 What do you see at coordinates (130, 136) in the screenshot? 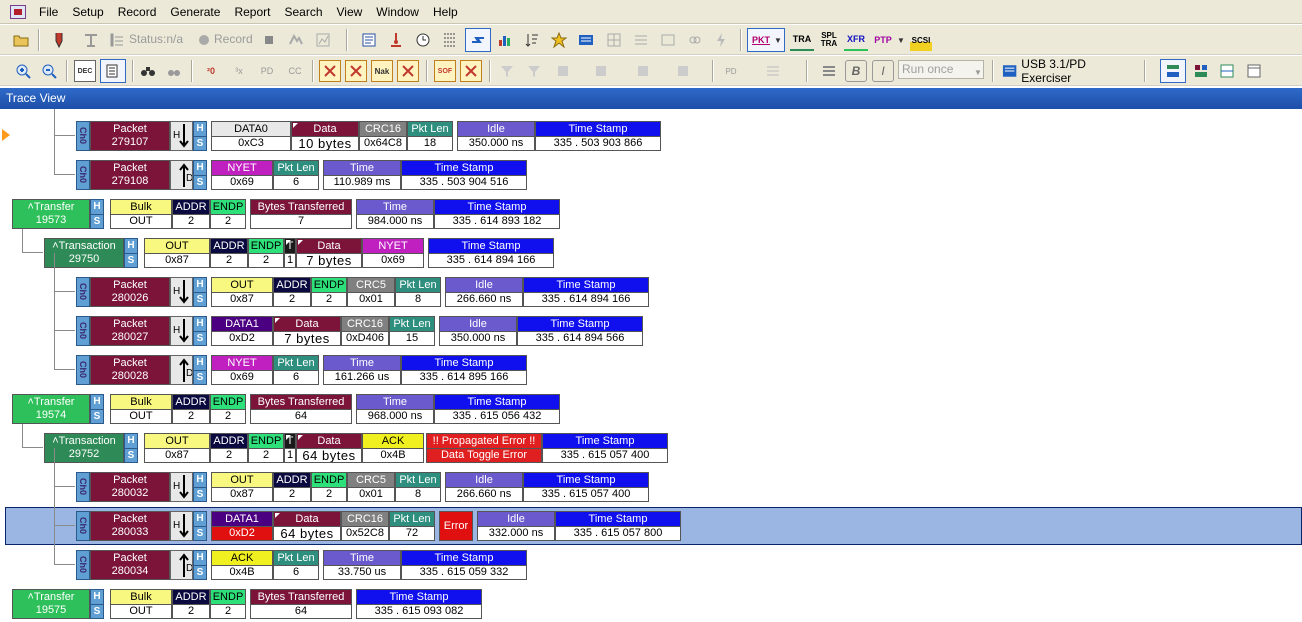
I see `packet-label: Packet 279107` at bounding box center [130, 136].